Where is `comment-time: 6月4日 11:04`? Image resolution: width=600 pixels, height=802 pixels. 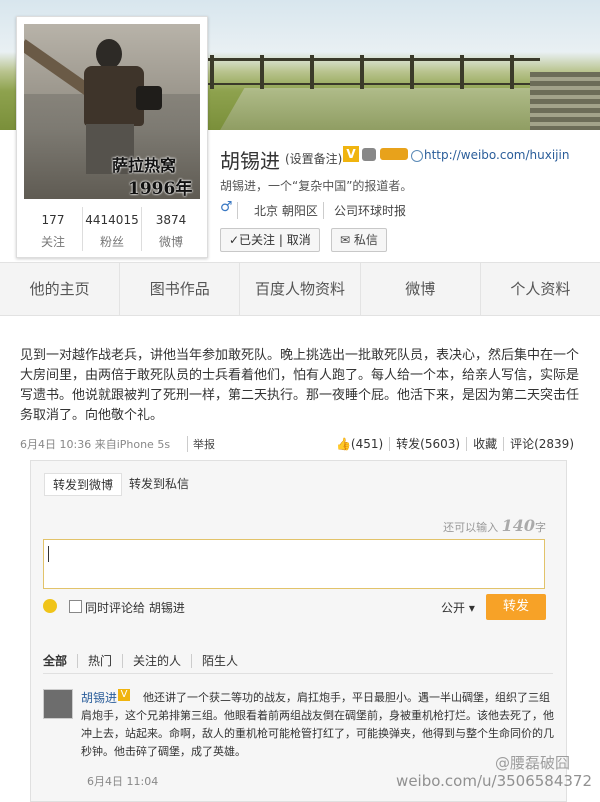
comment-time: 6月4日 11:04 is located at coordinates (122, 781).